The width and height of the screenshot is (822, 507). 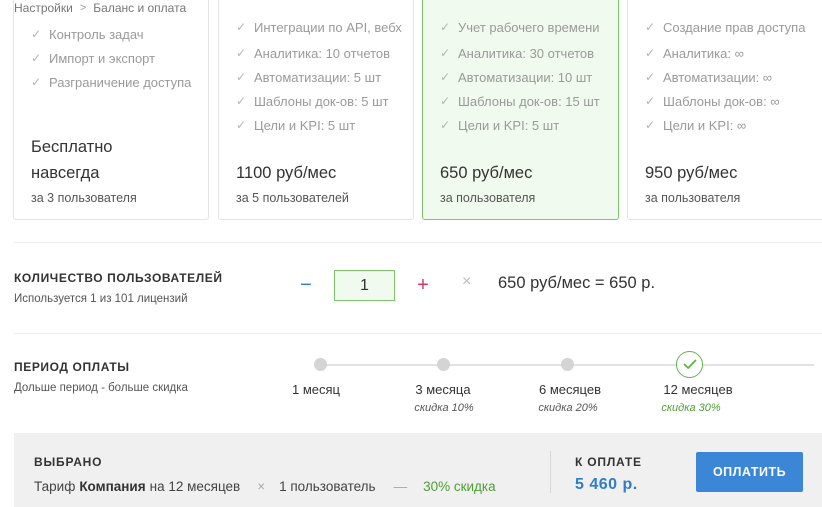 What do you see at coordinates (517, 53) in the screenshot?
I see `plan-feature: ✓ Аналитика: 30 отчетов` at bounding box center [517, 53].